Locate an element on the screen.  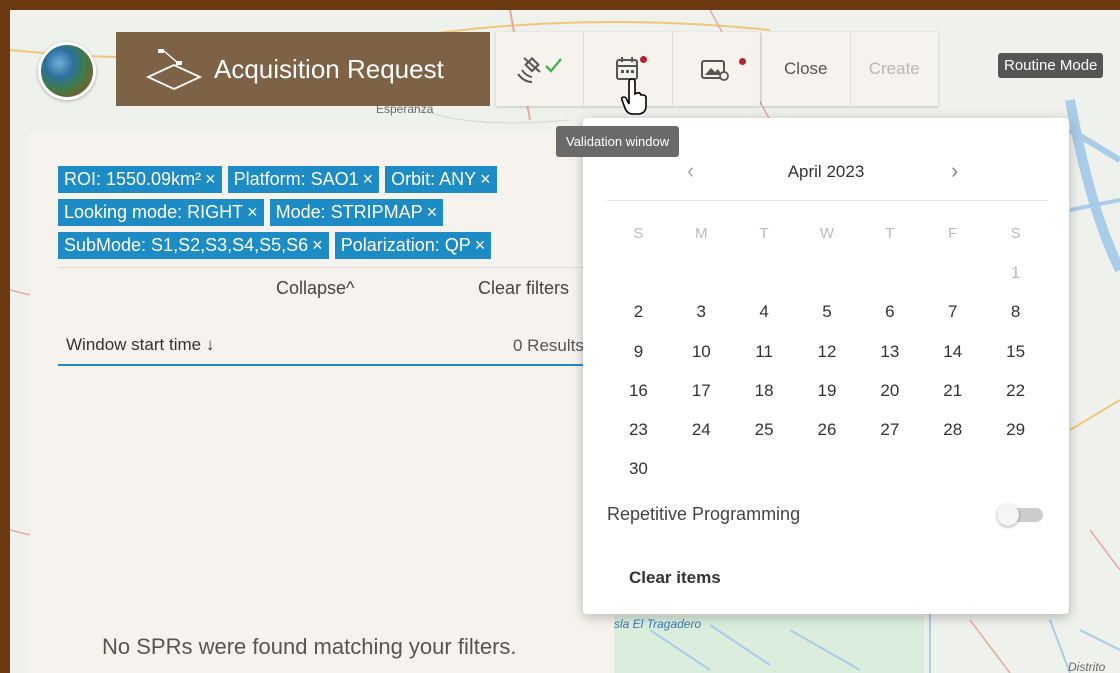
calendar-day: 30 is located at coordinates (638, 469).